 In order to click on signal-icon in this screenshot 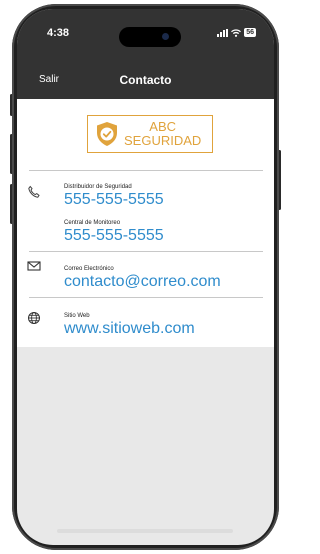, I will do `click(223, 32)`.